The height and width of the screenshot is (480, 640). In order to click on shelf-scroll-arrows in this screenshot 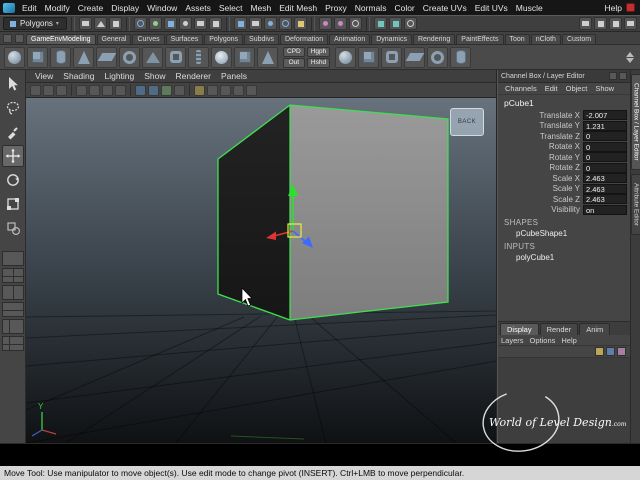, I will do `click(630, 57)`.